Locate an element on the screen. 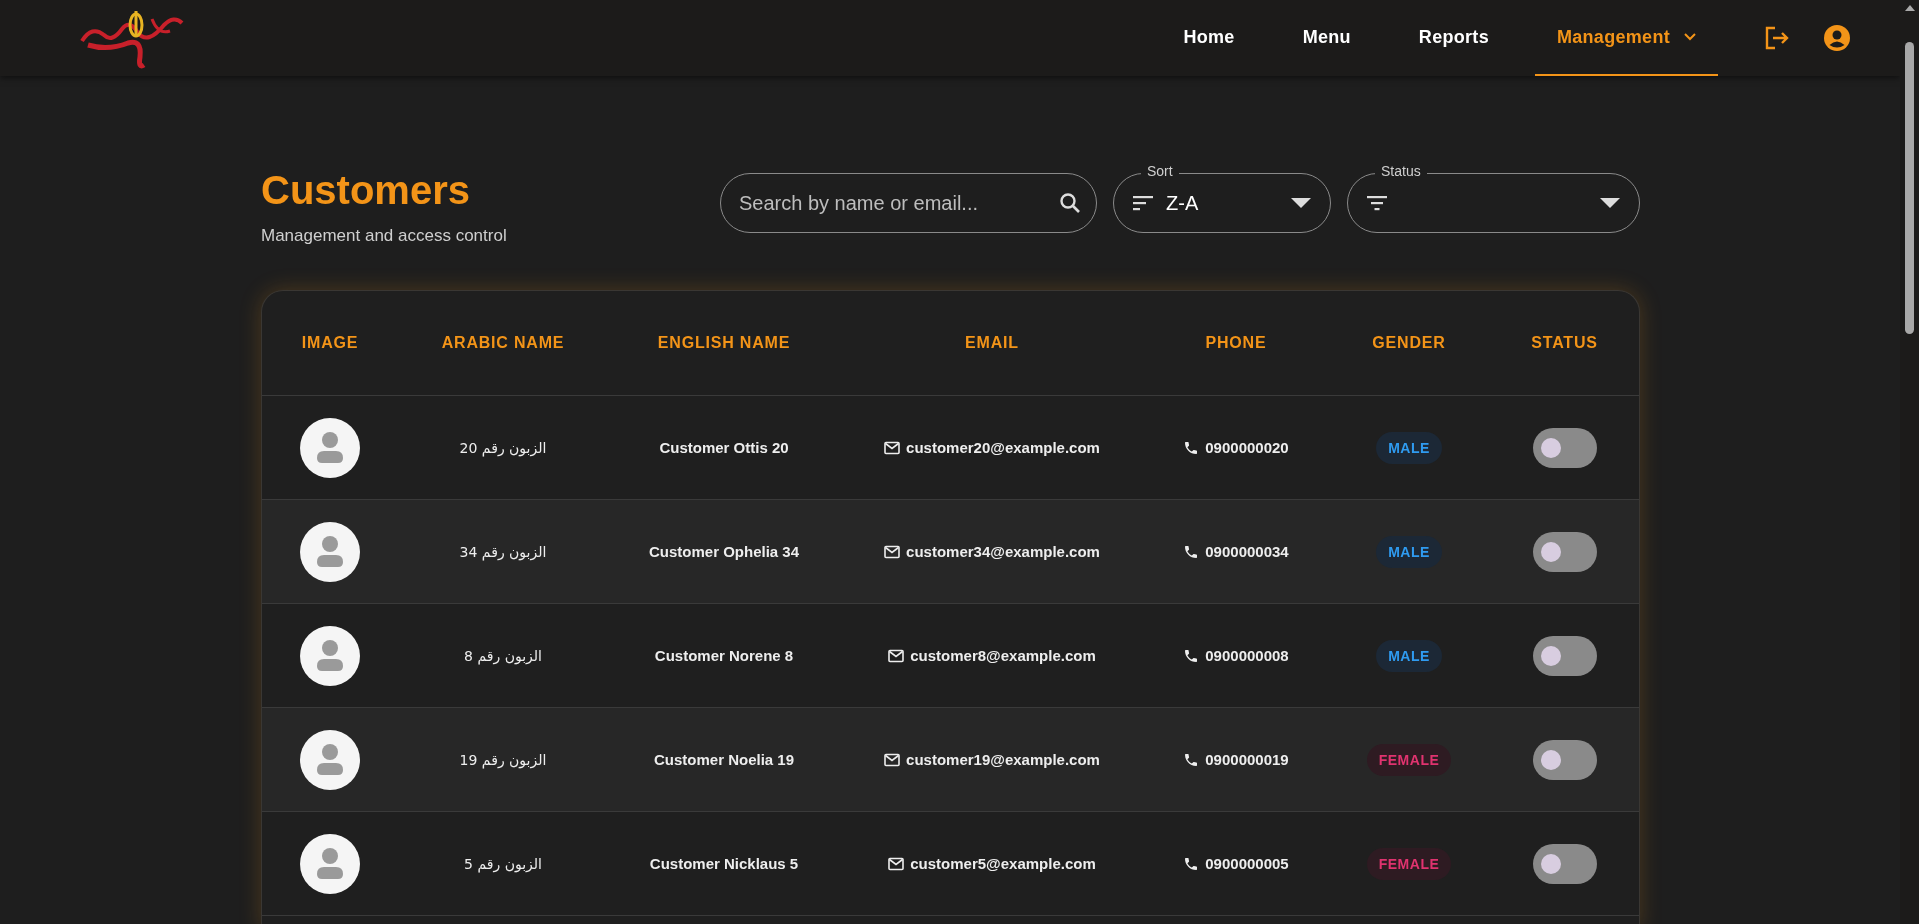  email-text: customer5@example.com is located at coordinates (1003, 863).